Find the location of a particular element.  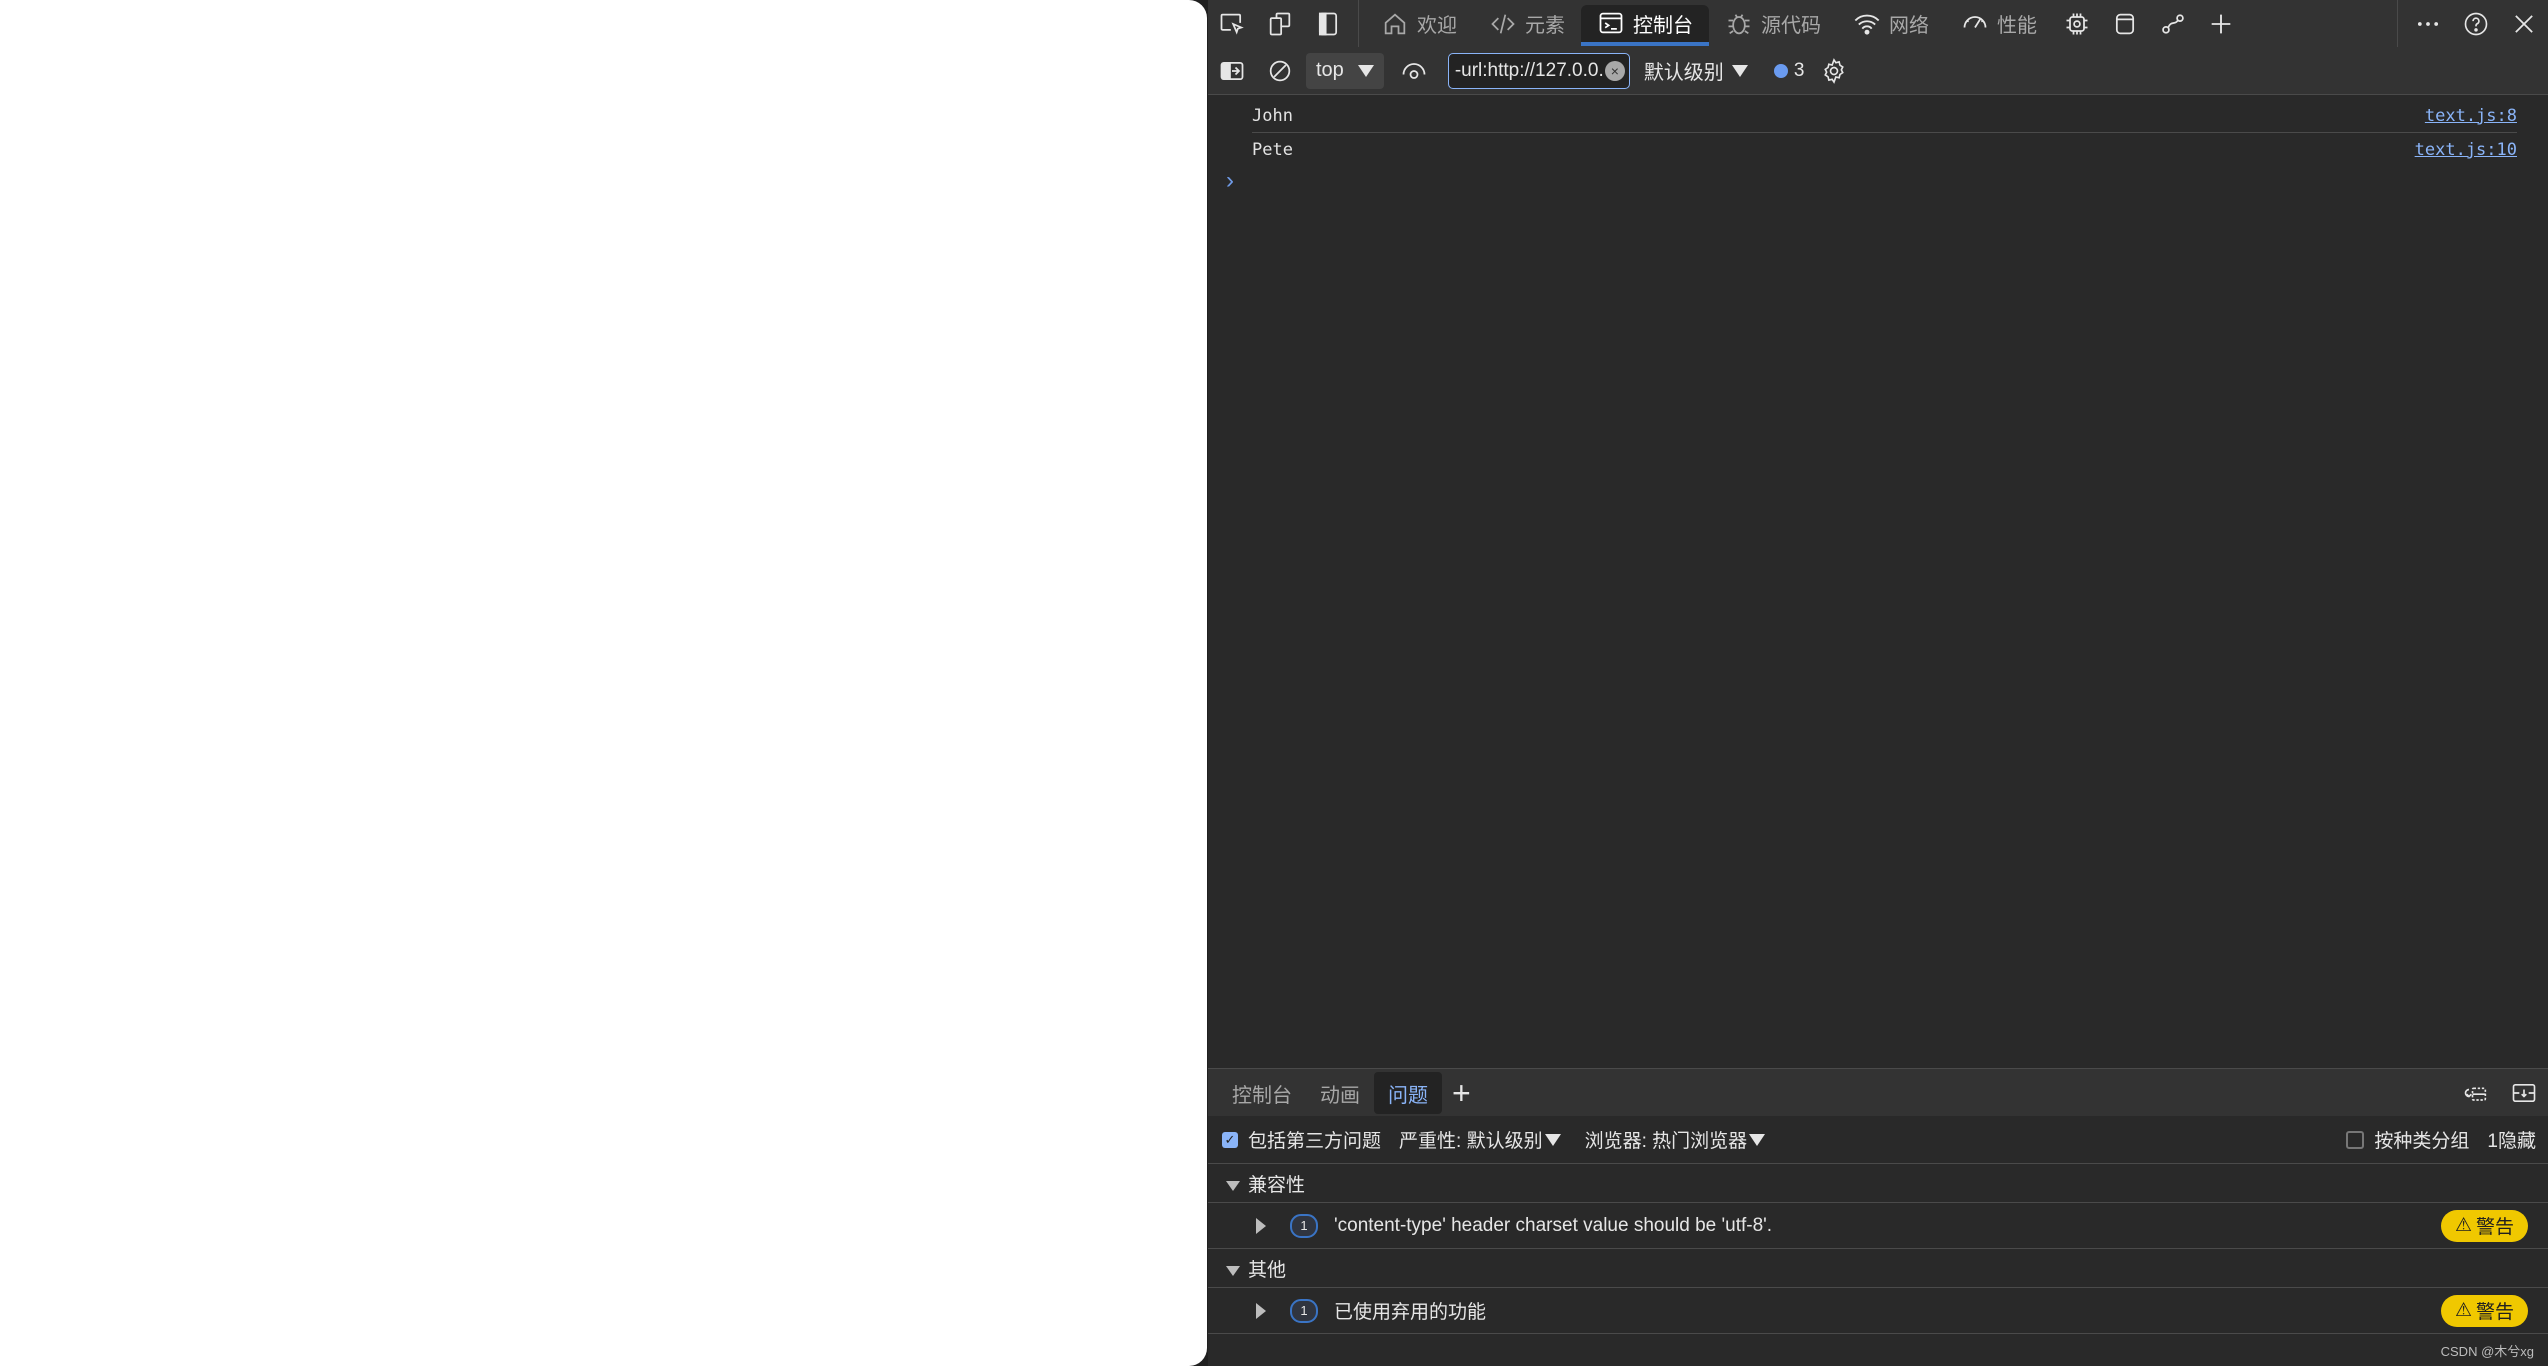

home-icon is located at coordinates (1395, 23).